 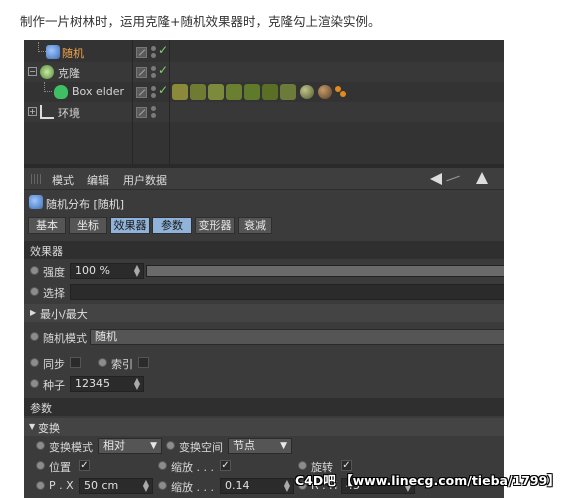 I want to click on expand-arrow-icon: ▶, so click(x=33, y=312).